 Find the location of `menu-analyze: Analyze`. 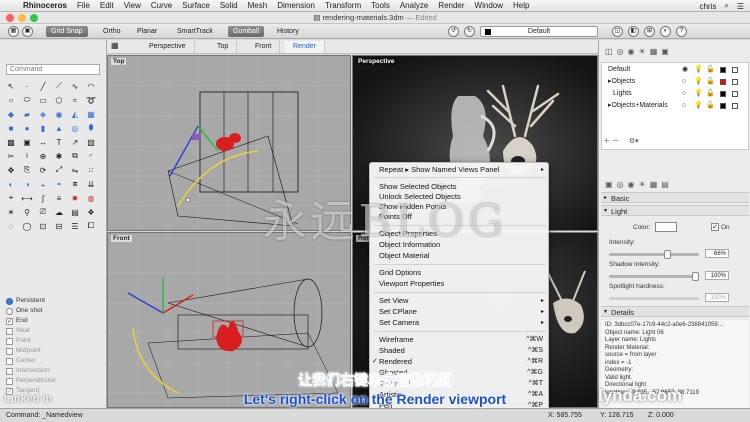

menu-analyze: Analyze is located at coordinates (414, 5).